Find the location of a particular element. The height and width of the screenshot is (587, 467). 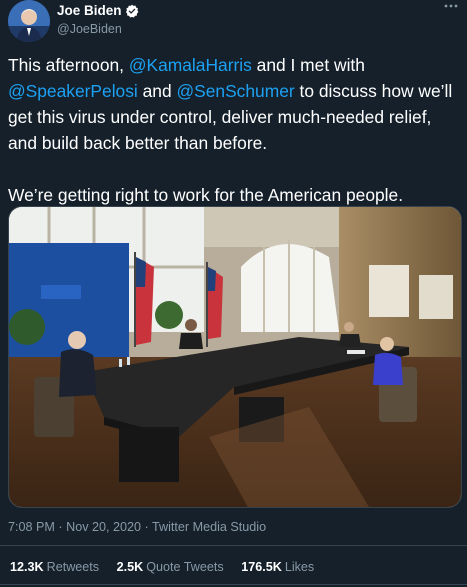

mention-sen-schumer: @SenSchumer is located at coordinates (235, 91).